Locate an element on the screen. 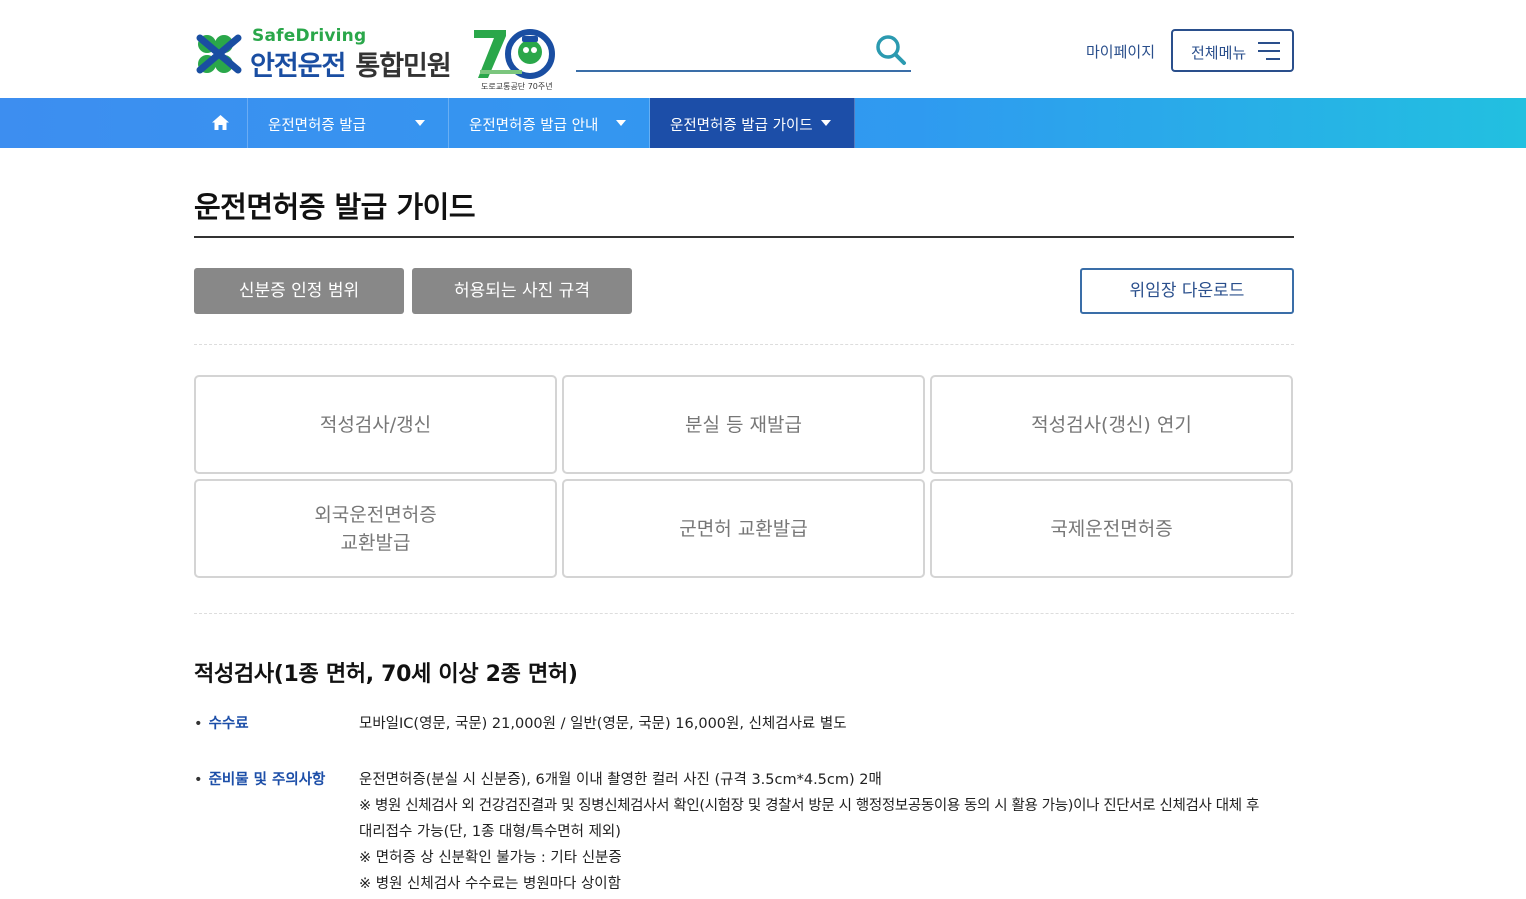 The image size is (1526, 899). hamburger-icon is located at coordinates (1269, 51).